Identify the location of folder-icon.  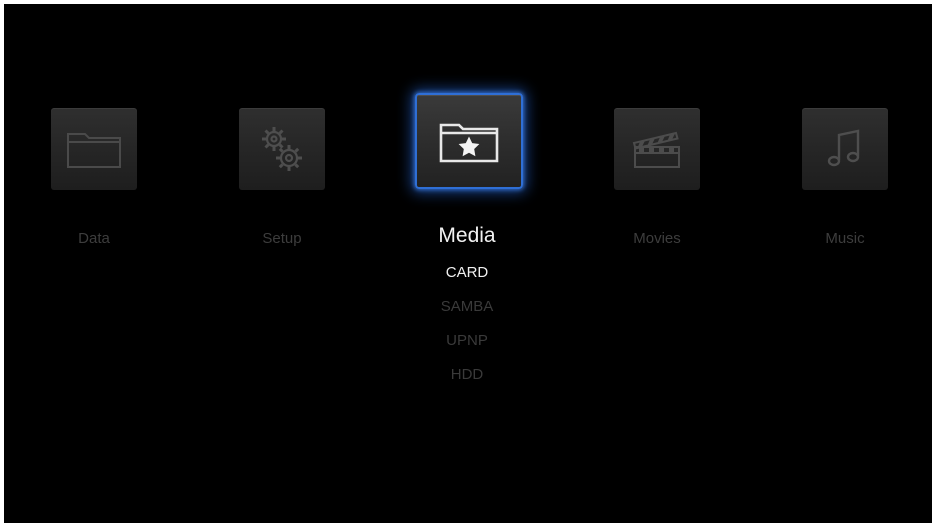
(94, 150).